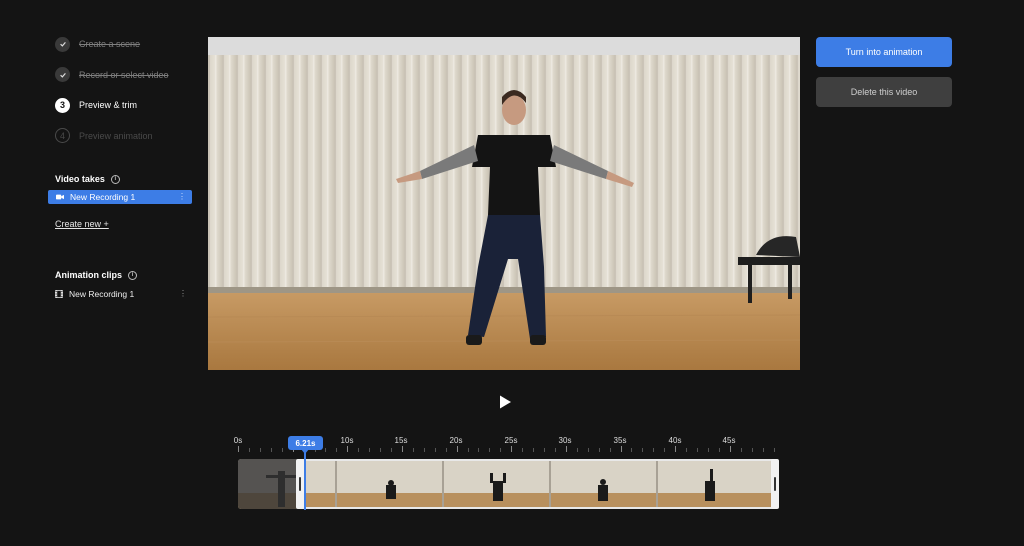 The width and height of the screenshot is (1024, 546). What do you see at coordinates (124, 74) in the screenshot?
I see `step-label: Record or select video` at bounding box center [124, 74].